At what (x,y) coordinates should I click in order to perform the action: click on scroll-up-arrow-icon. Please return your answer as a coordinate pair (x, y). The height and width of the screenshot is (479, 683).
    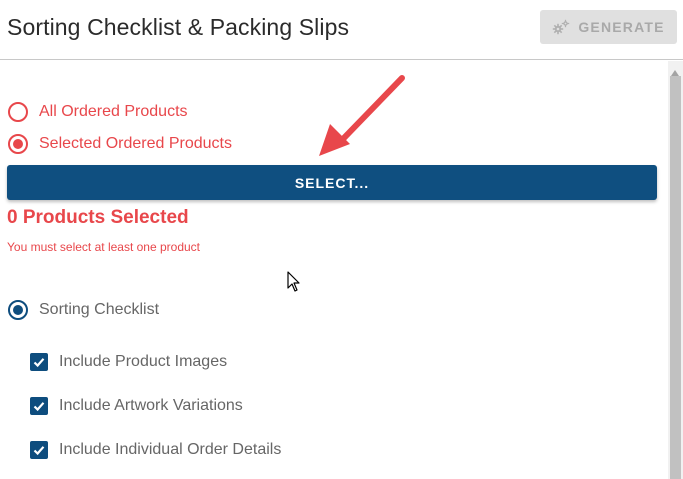
    Looking at the image, I should click on (675, 70).